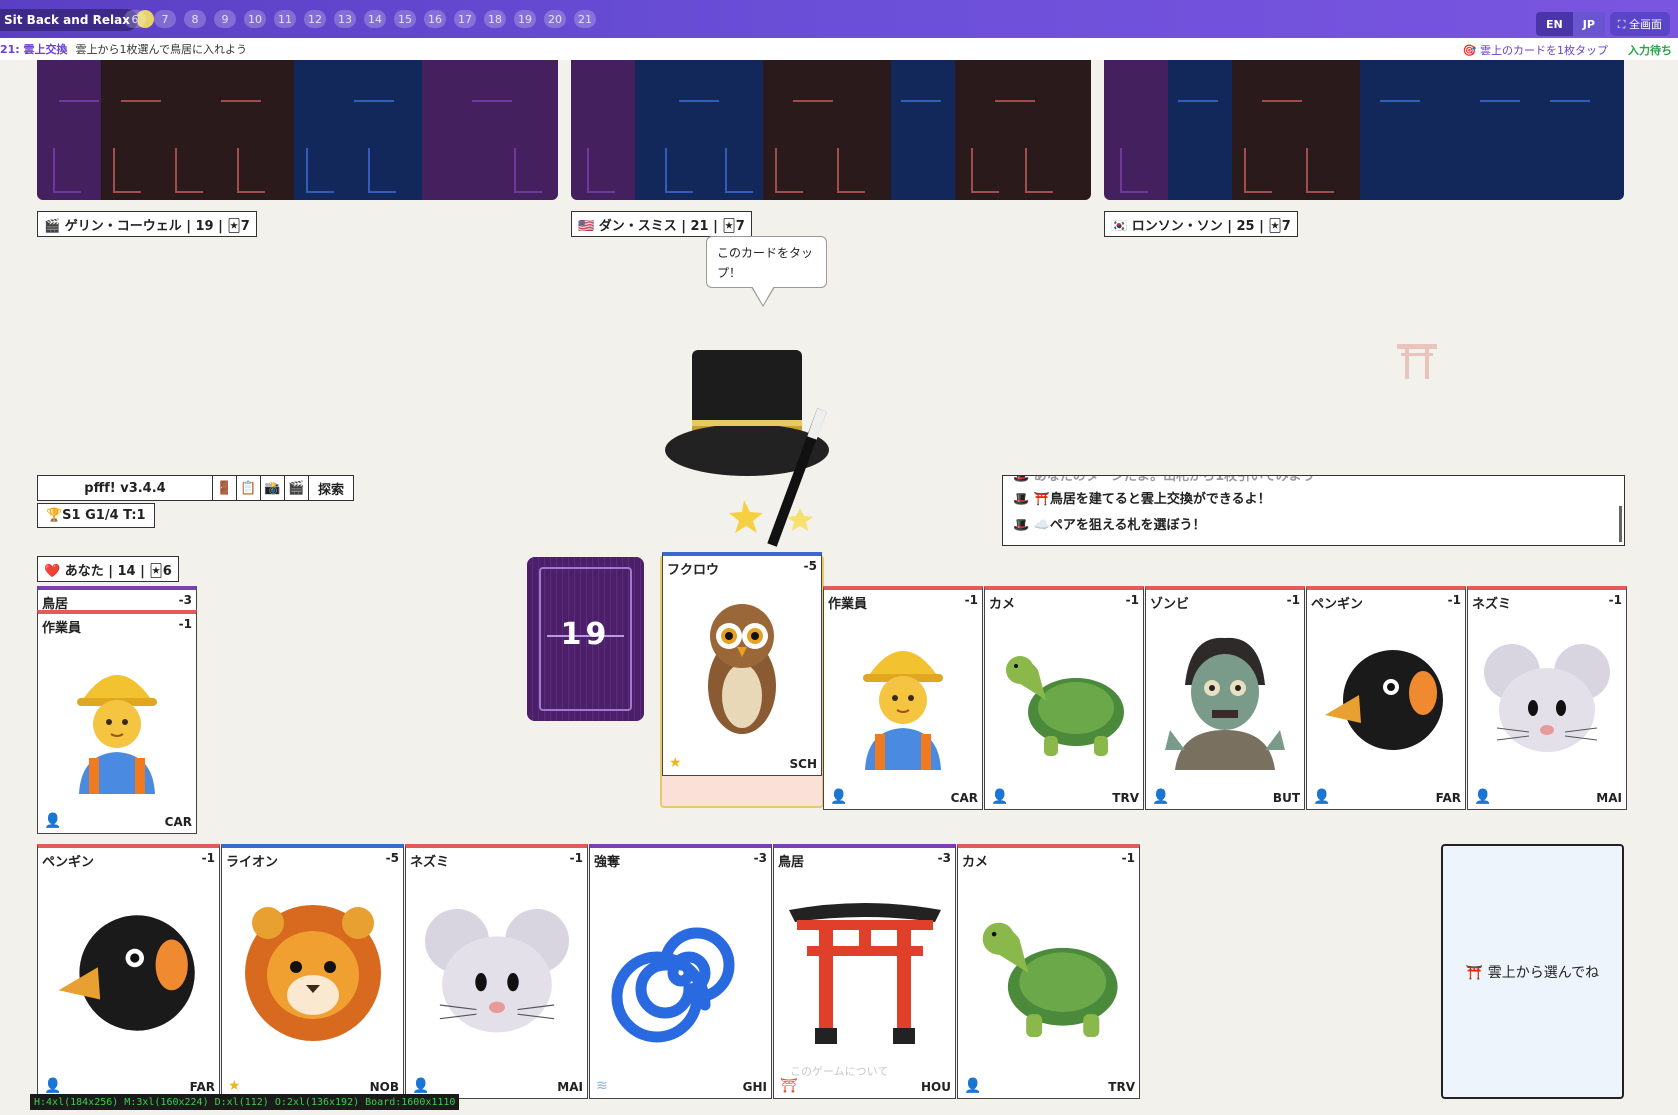 The height and width of the screenshot is (1115, 1678). I want to click on step-17: 17, so click(465, 19).